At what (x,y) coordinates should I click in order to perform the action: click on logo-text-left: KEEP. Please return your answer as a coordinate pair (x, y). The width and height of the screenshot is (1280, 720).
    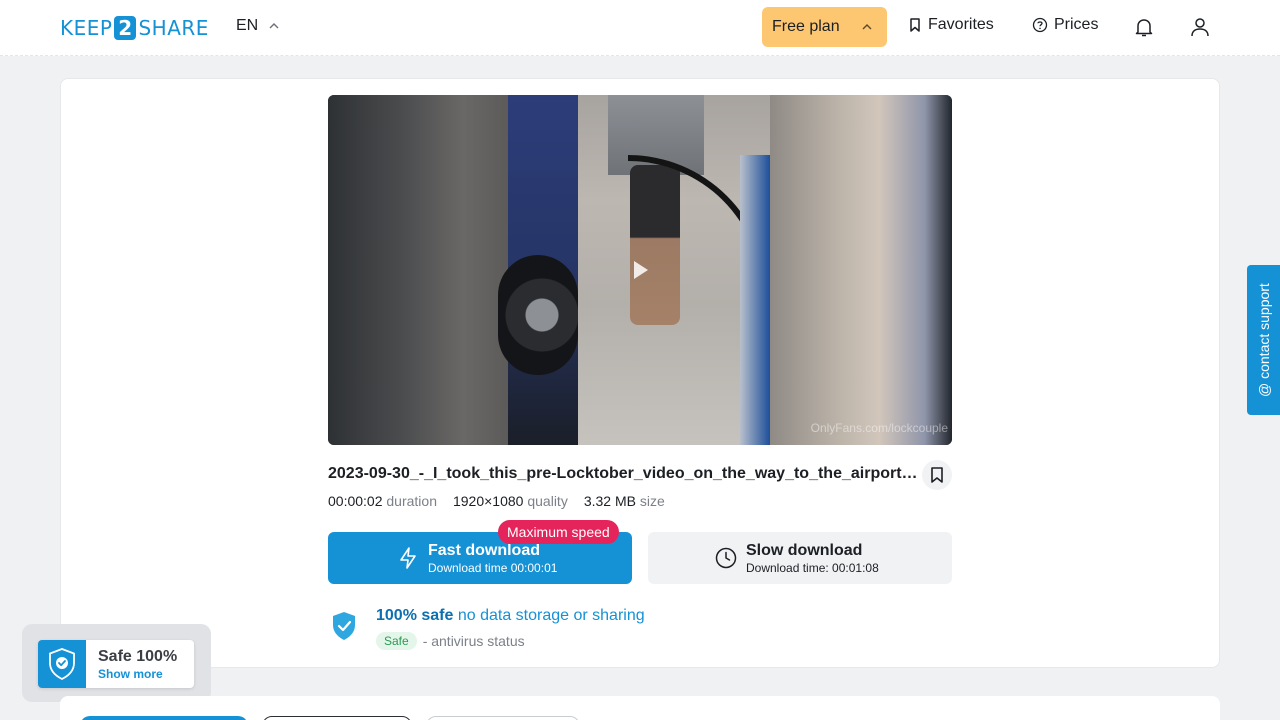
    Looking at the image, I should click on (86, 28).